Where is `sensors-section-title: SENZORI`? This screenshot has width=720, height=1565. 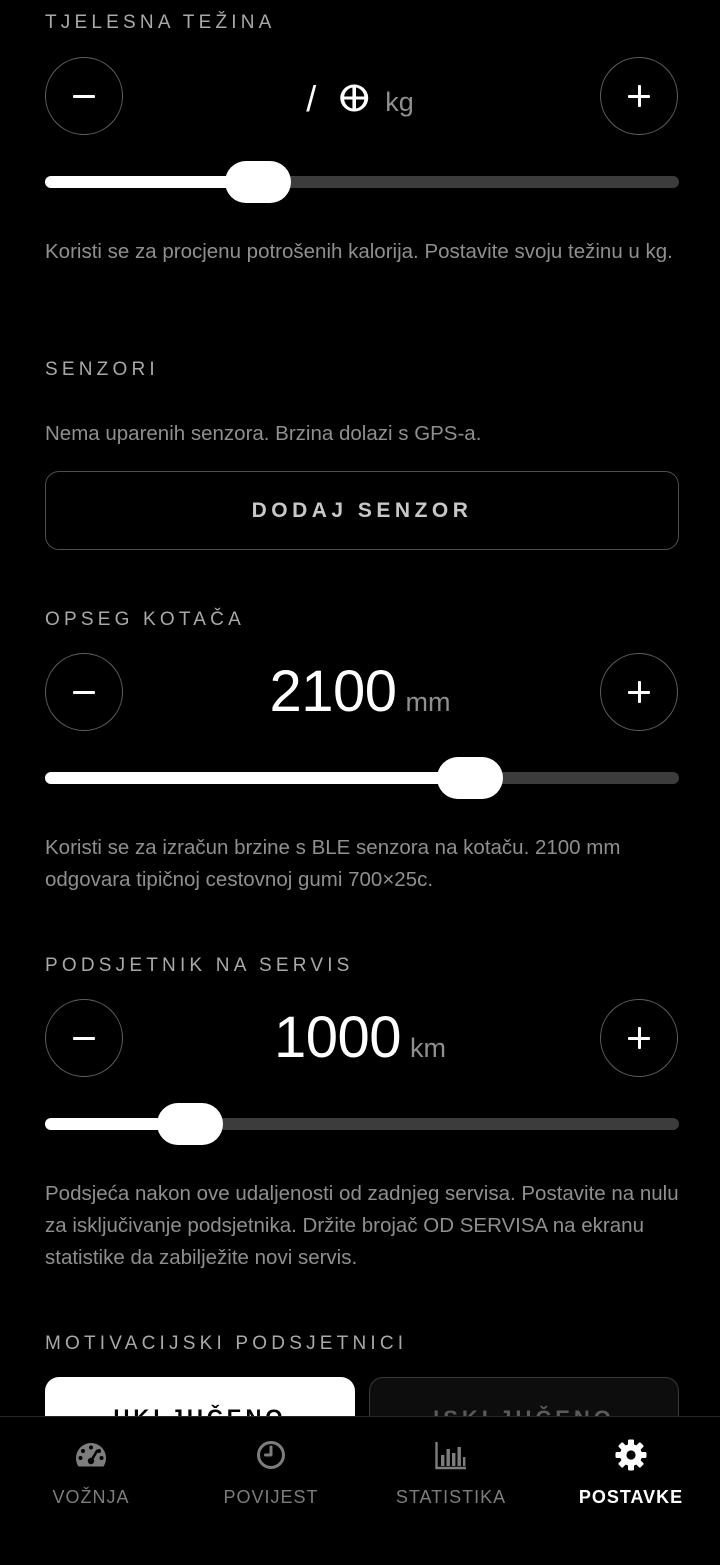 sensors-section-title: SENZORI is located at coordinates (102, 369).